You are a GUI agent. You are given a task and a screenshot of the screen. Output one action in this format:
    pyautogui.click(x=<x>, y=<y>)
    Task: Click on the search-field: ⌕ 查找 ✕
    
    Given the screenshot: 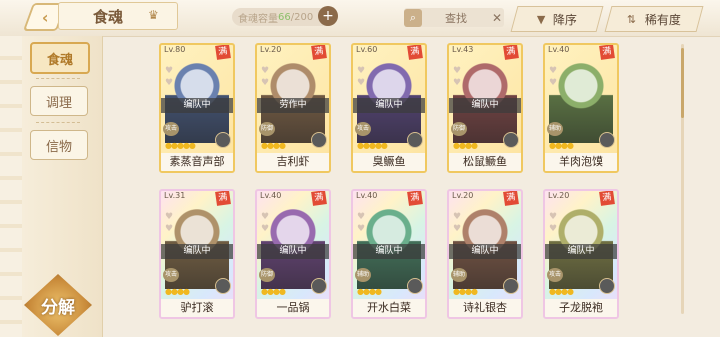 What is the action you would take?
    pyautogui.click(x=454, y=17)
    